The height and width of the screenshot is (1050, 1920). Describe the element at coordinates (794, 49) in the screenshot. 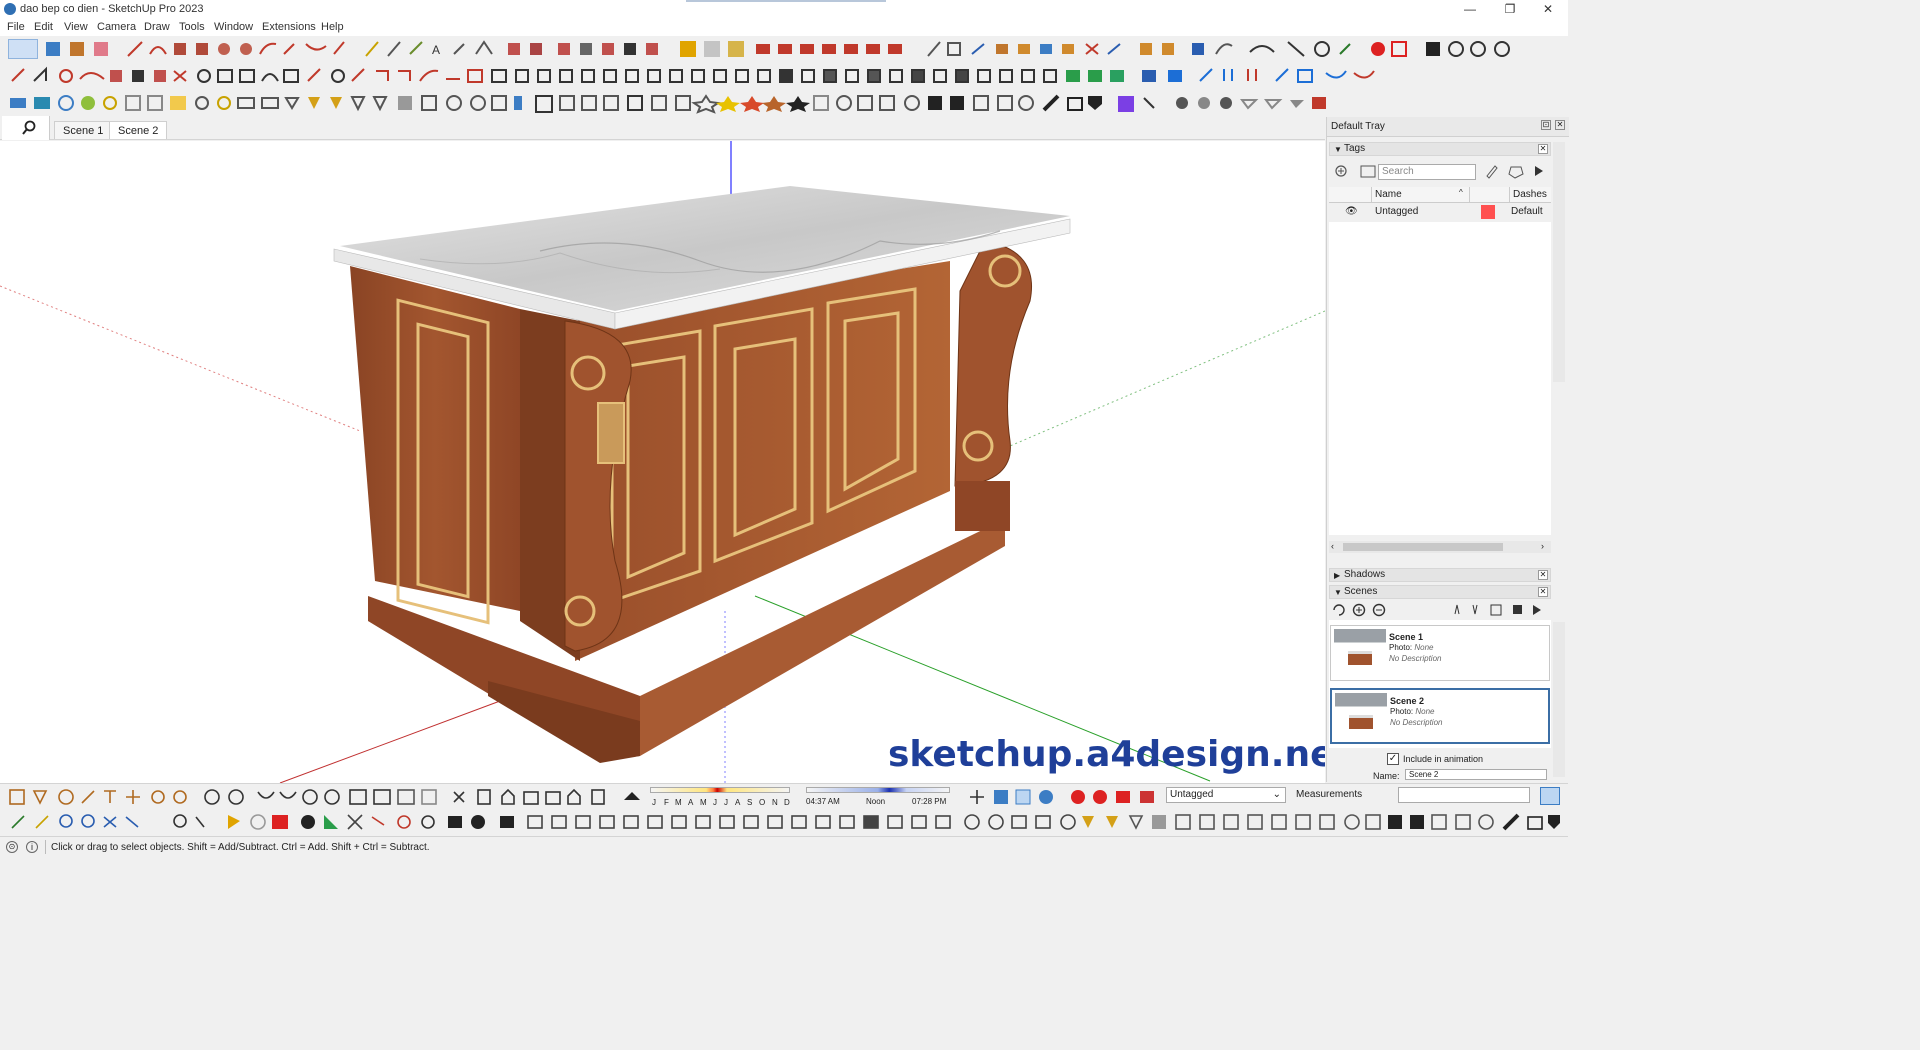

I see `toolbar-icons-strip-1: A` at that location.